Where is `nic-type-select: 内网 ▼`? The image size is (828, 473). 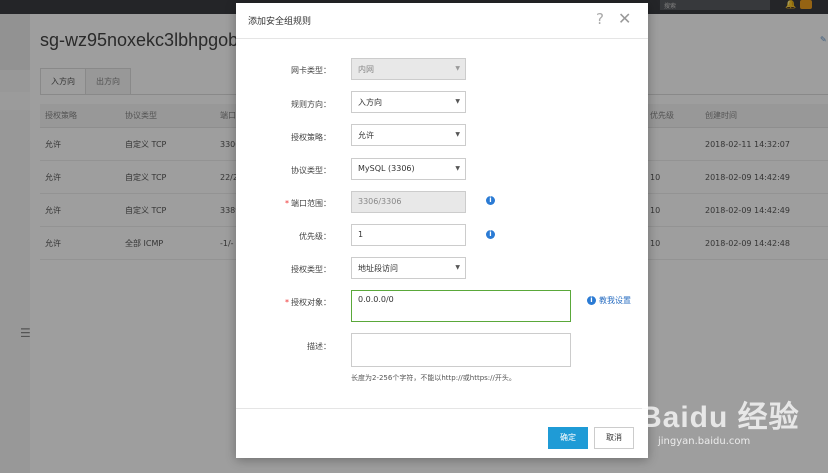
nic-type-select: 内网 ▼ is located at coordinates (408, 69).